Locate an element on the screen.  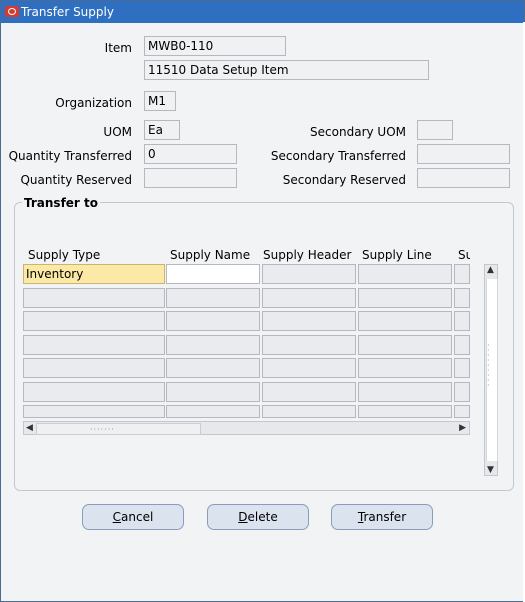
quantity-reserved-field is located at coordinates (190, 178).